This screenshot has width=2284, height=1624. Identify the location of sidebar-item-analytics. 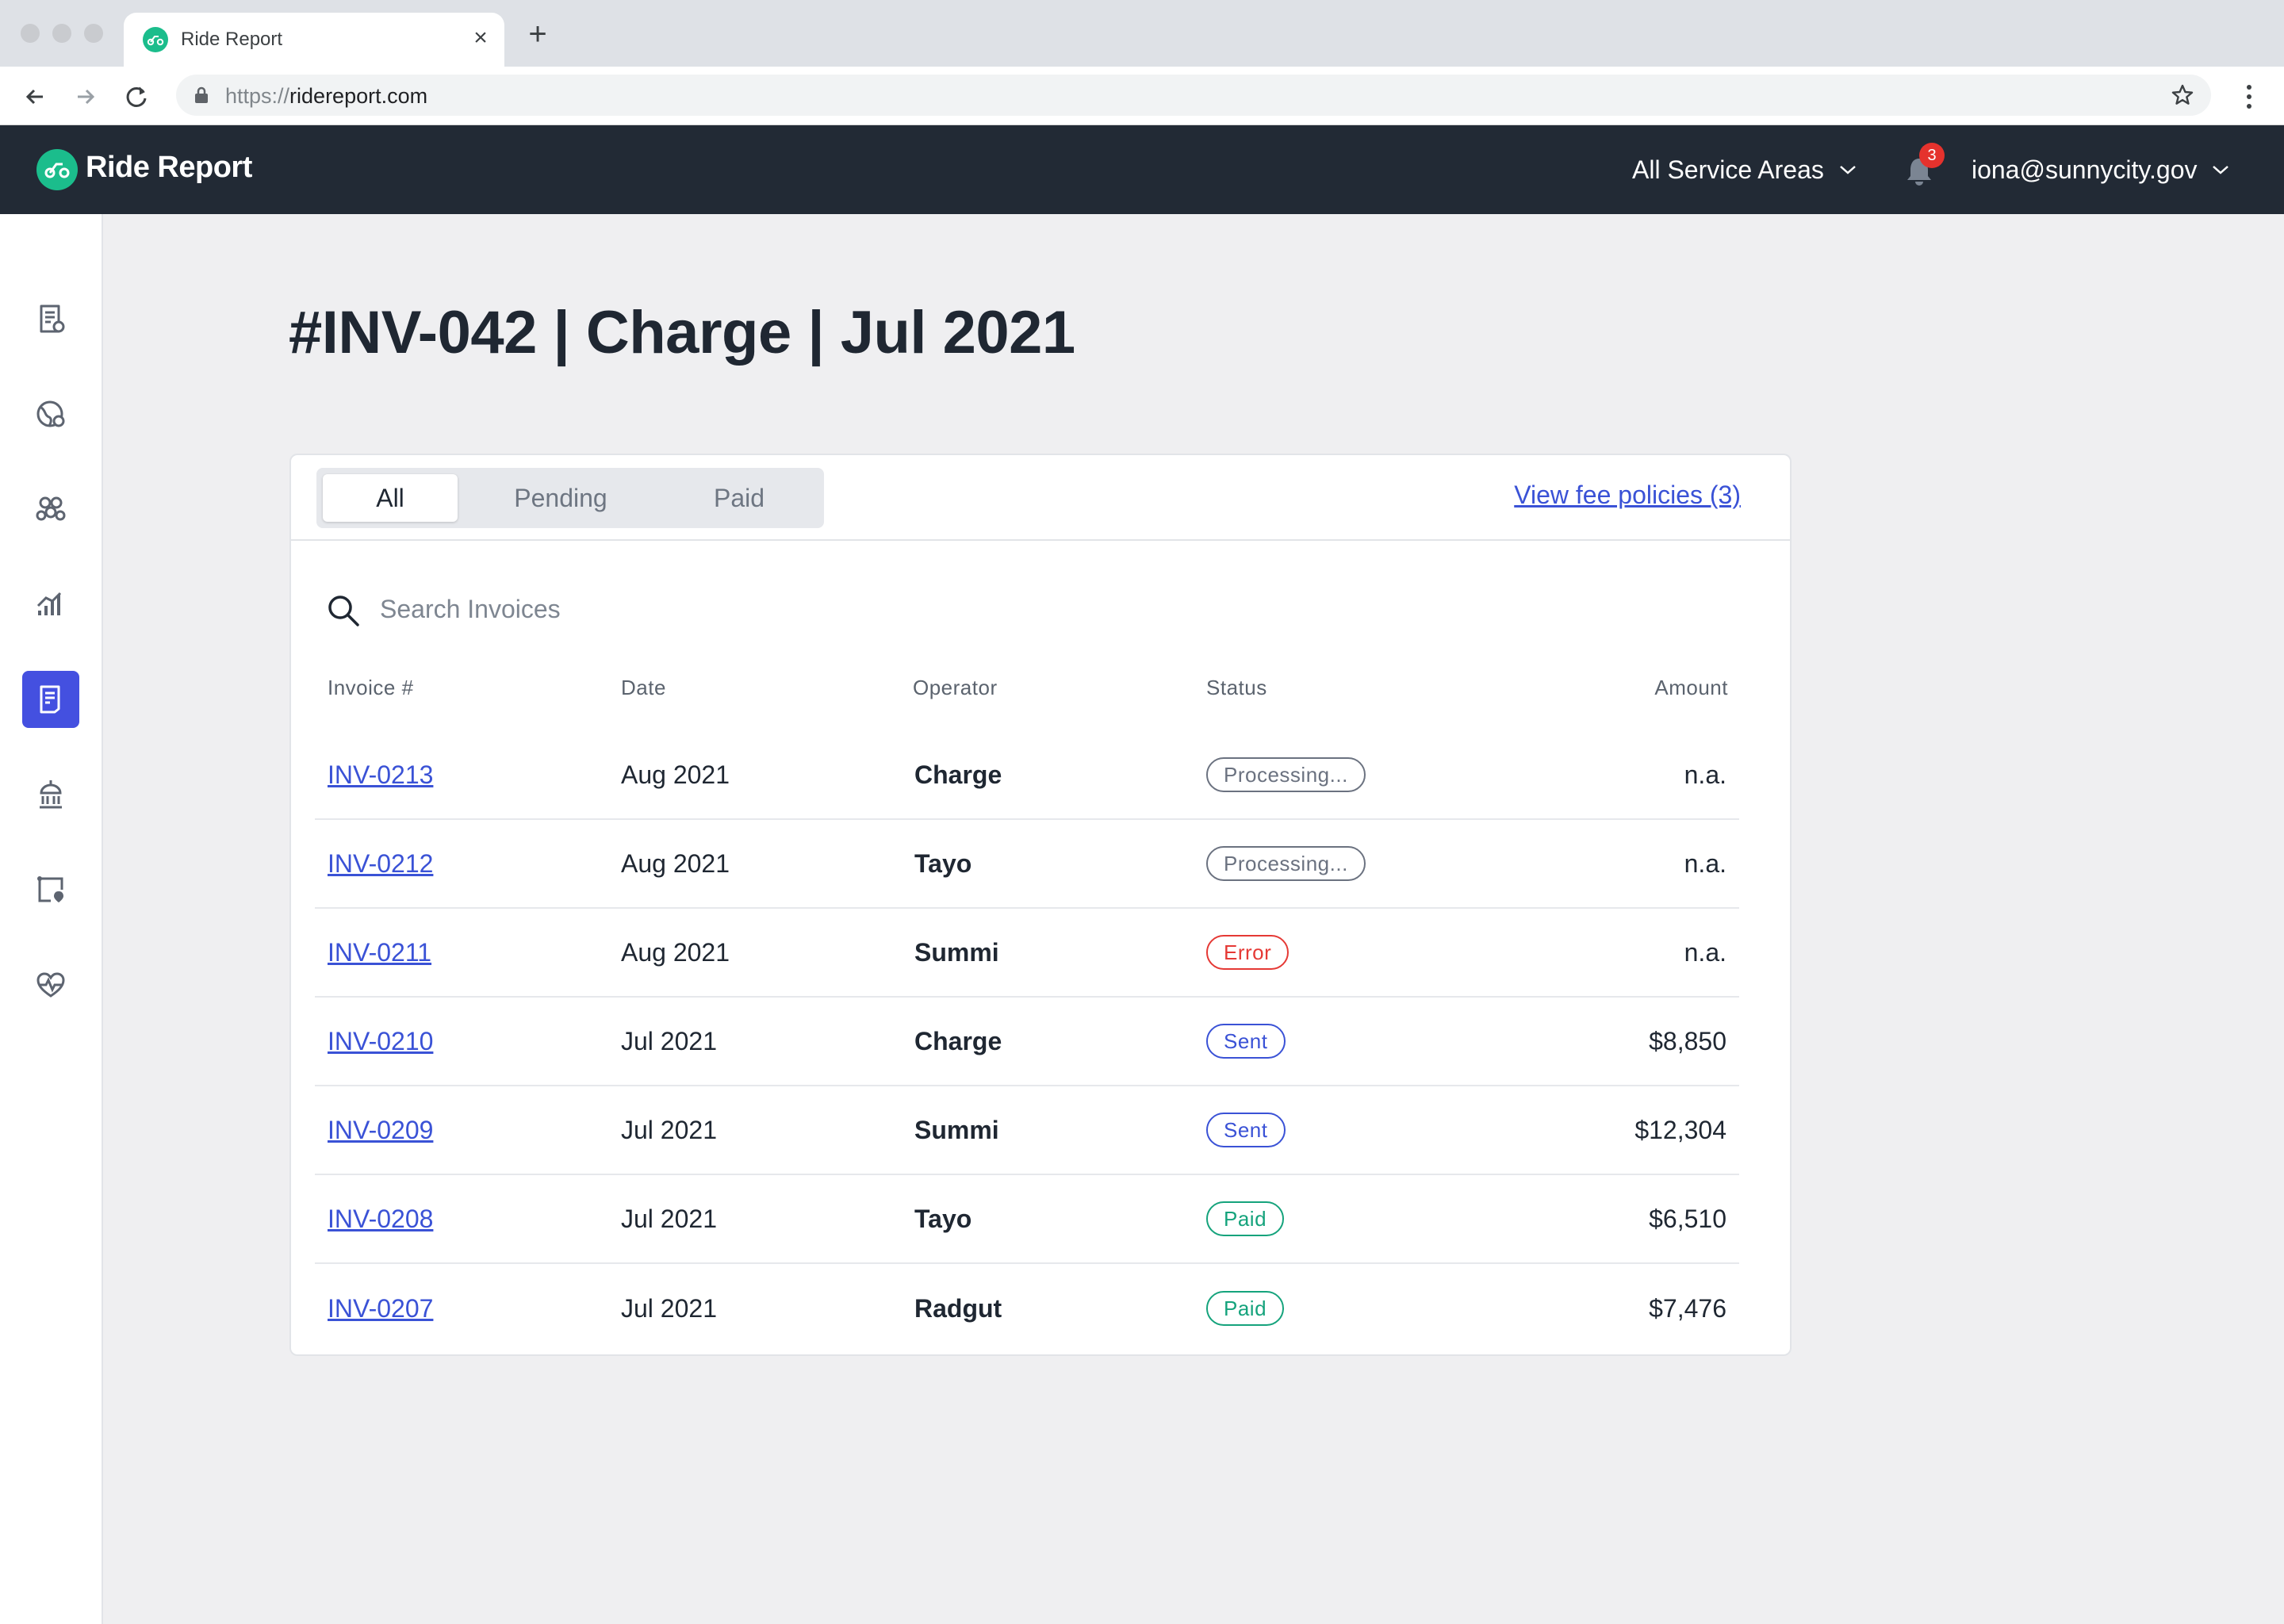
(50, 604).